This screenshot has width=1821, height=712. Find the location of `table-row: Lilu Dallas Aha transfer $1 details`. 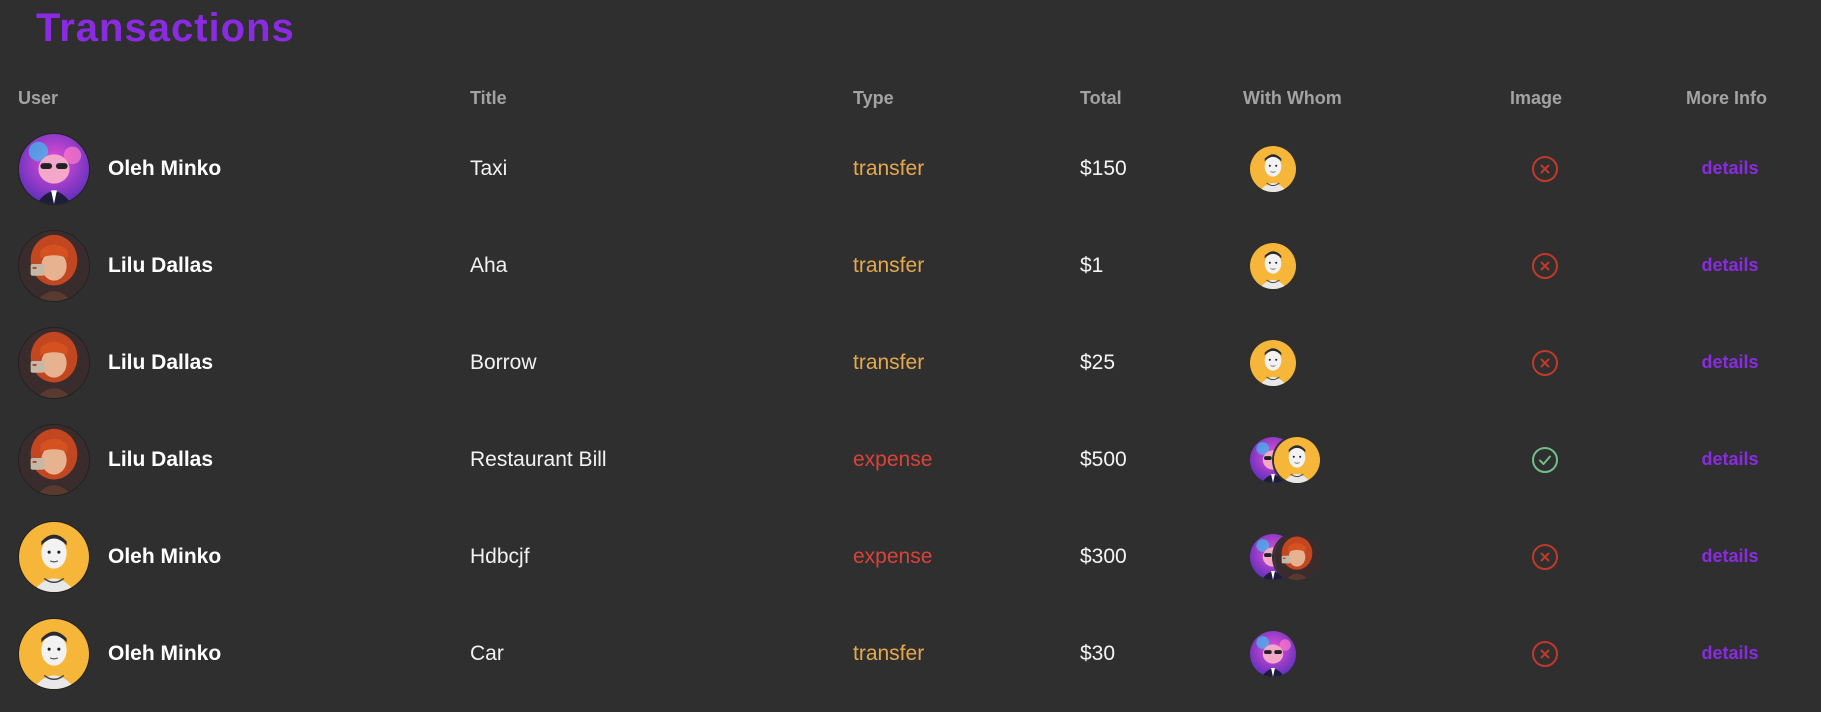

table-row: Lilu Dallas Aha transfer $1 details is located at coordinates (910, 265).